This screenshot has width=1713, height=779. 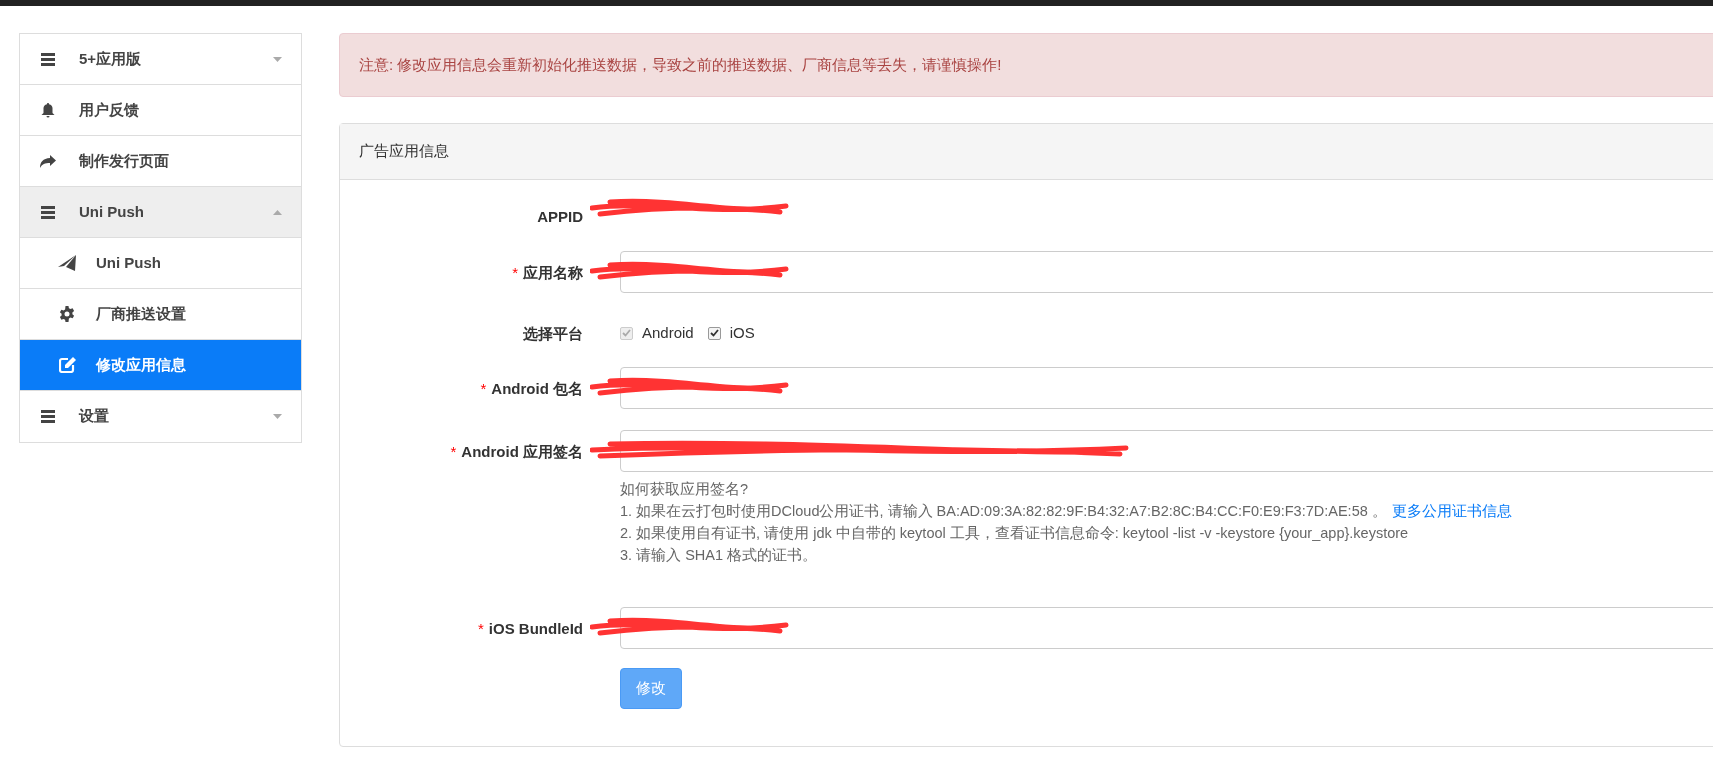 I want to click on help-link: 更多公用证书信息, so click(x=1451, y=510).